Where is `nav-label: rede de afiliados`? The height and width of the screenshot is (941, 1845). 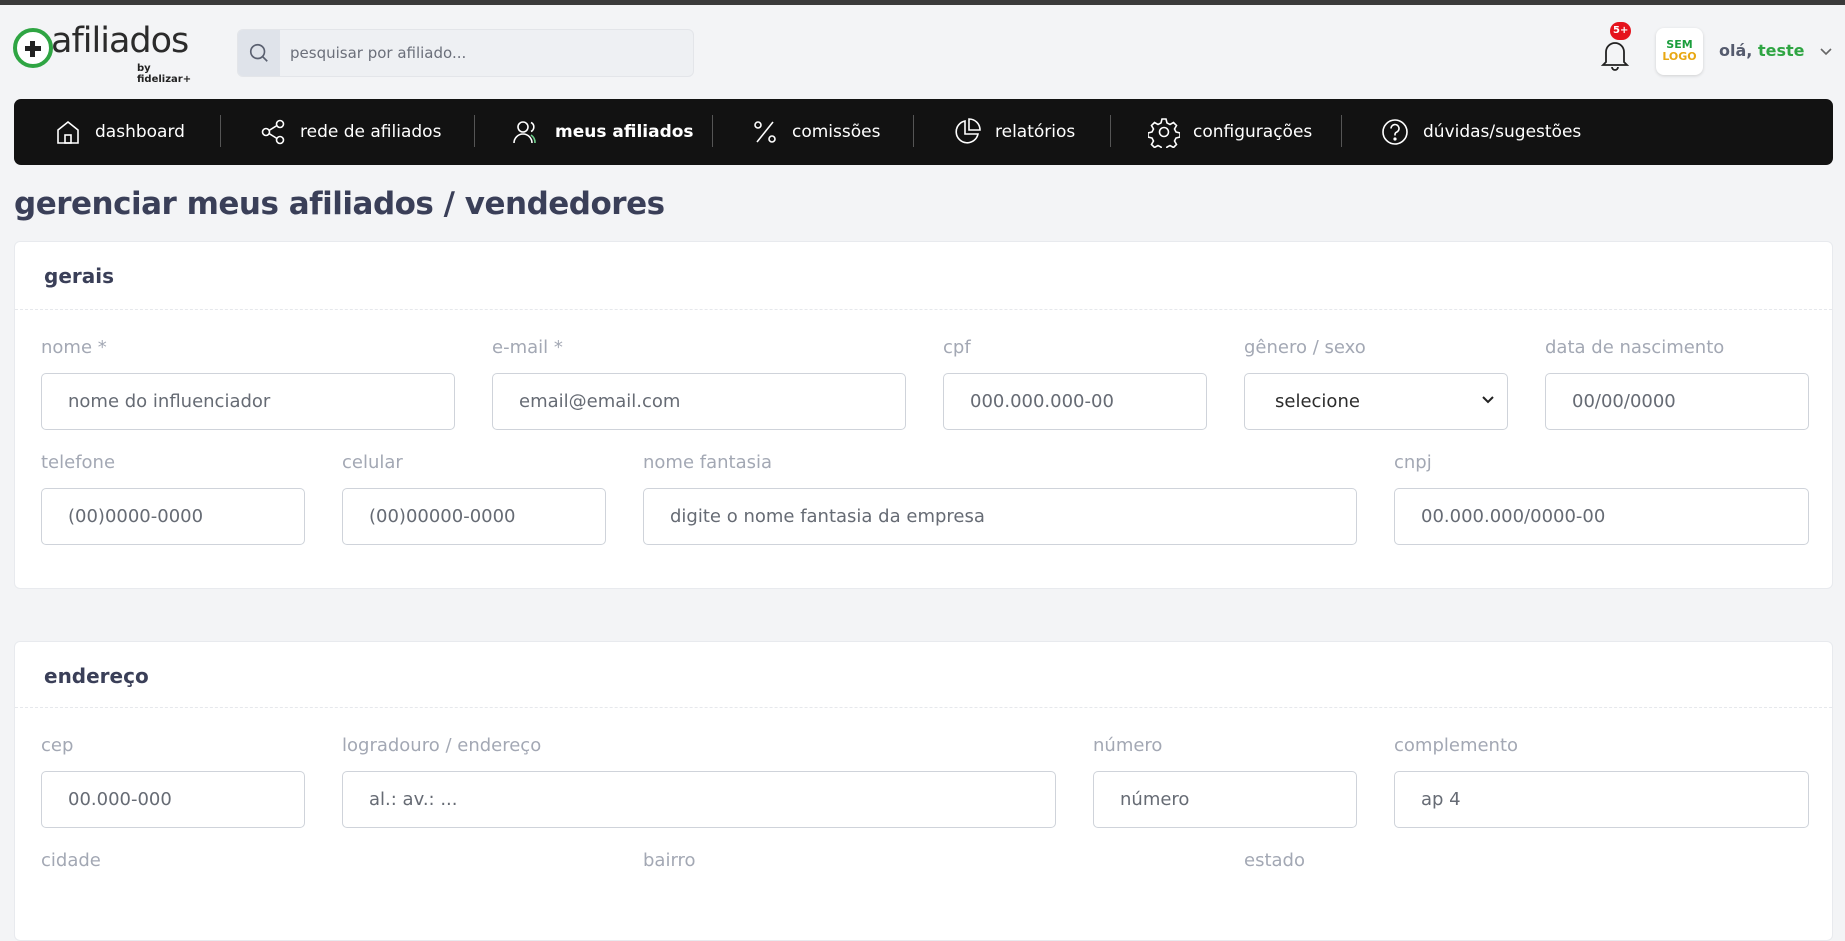 nav-label: rede de afiliados is located at coordinates (371, 132).